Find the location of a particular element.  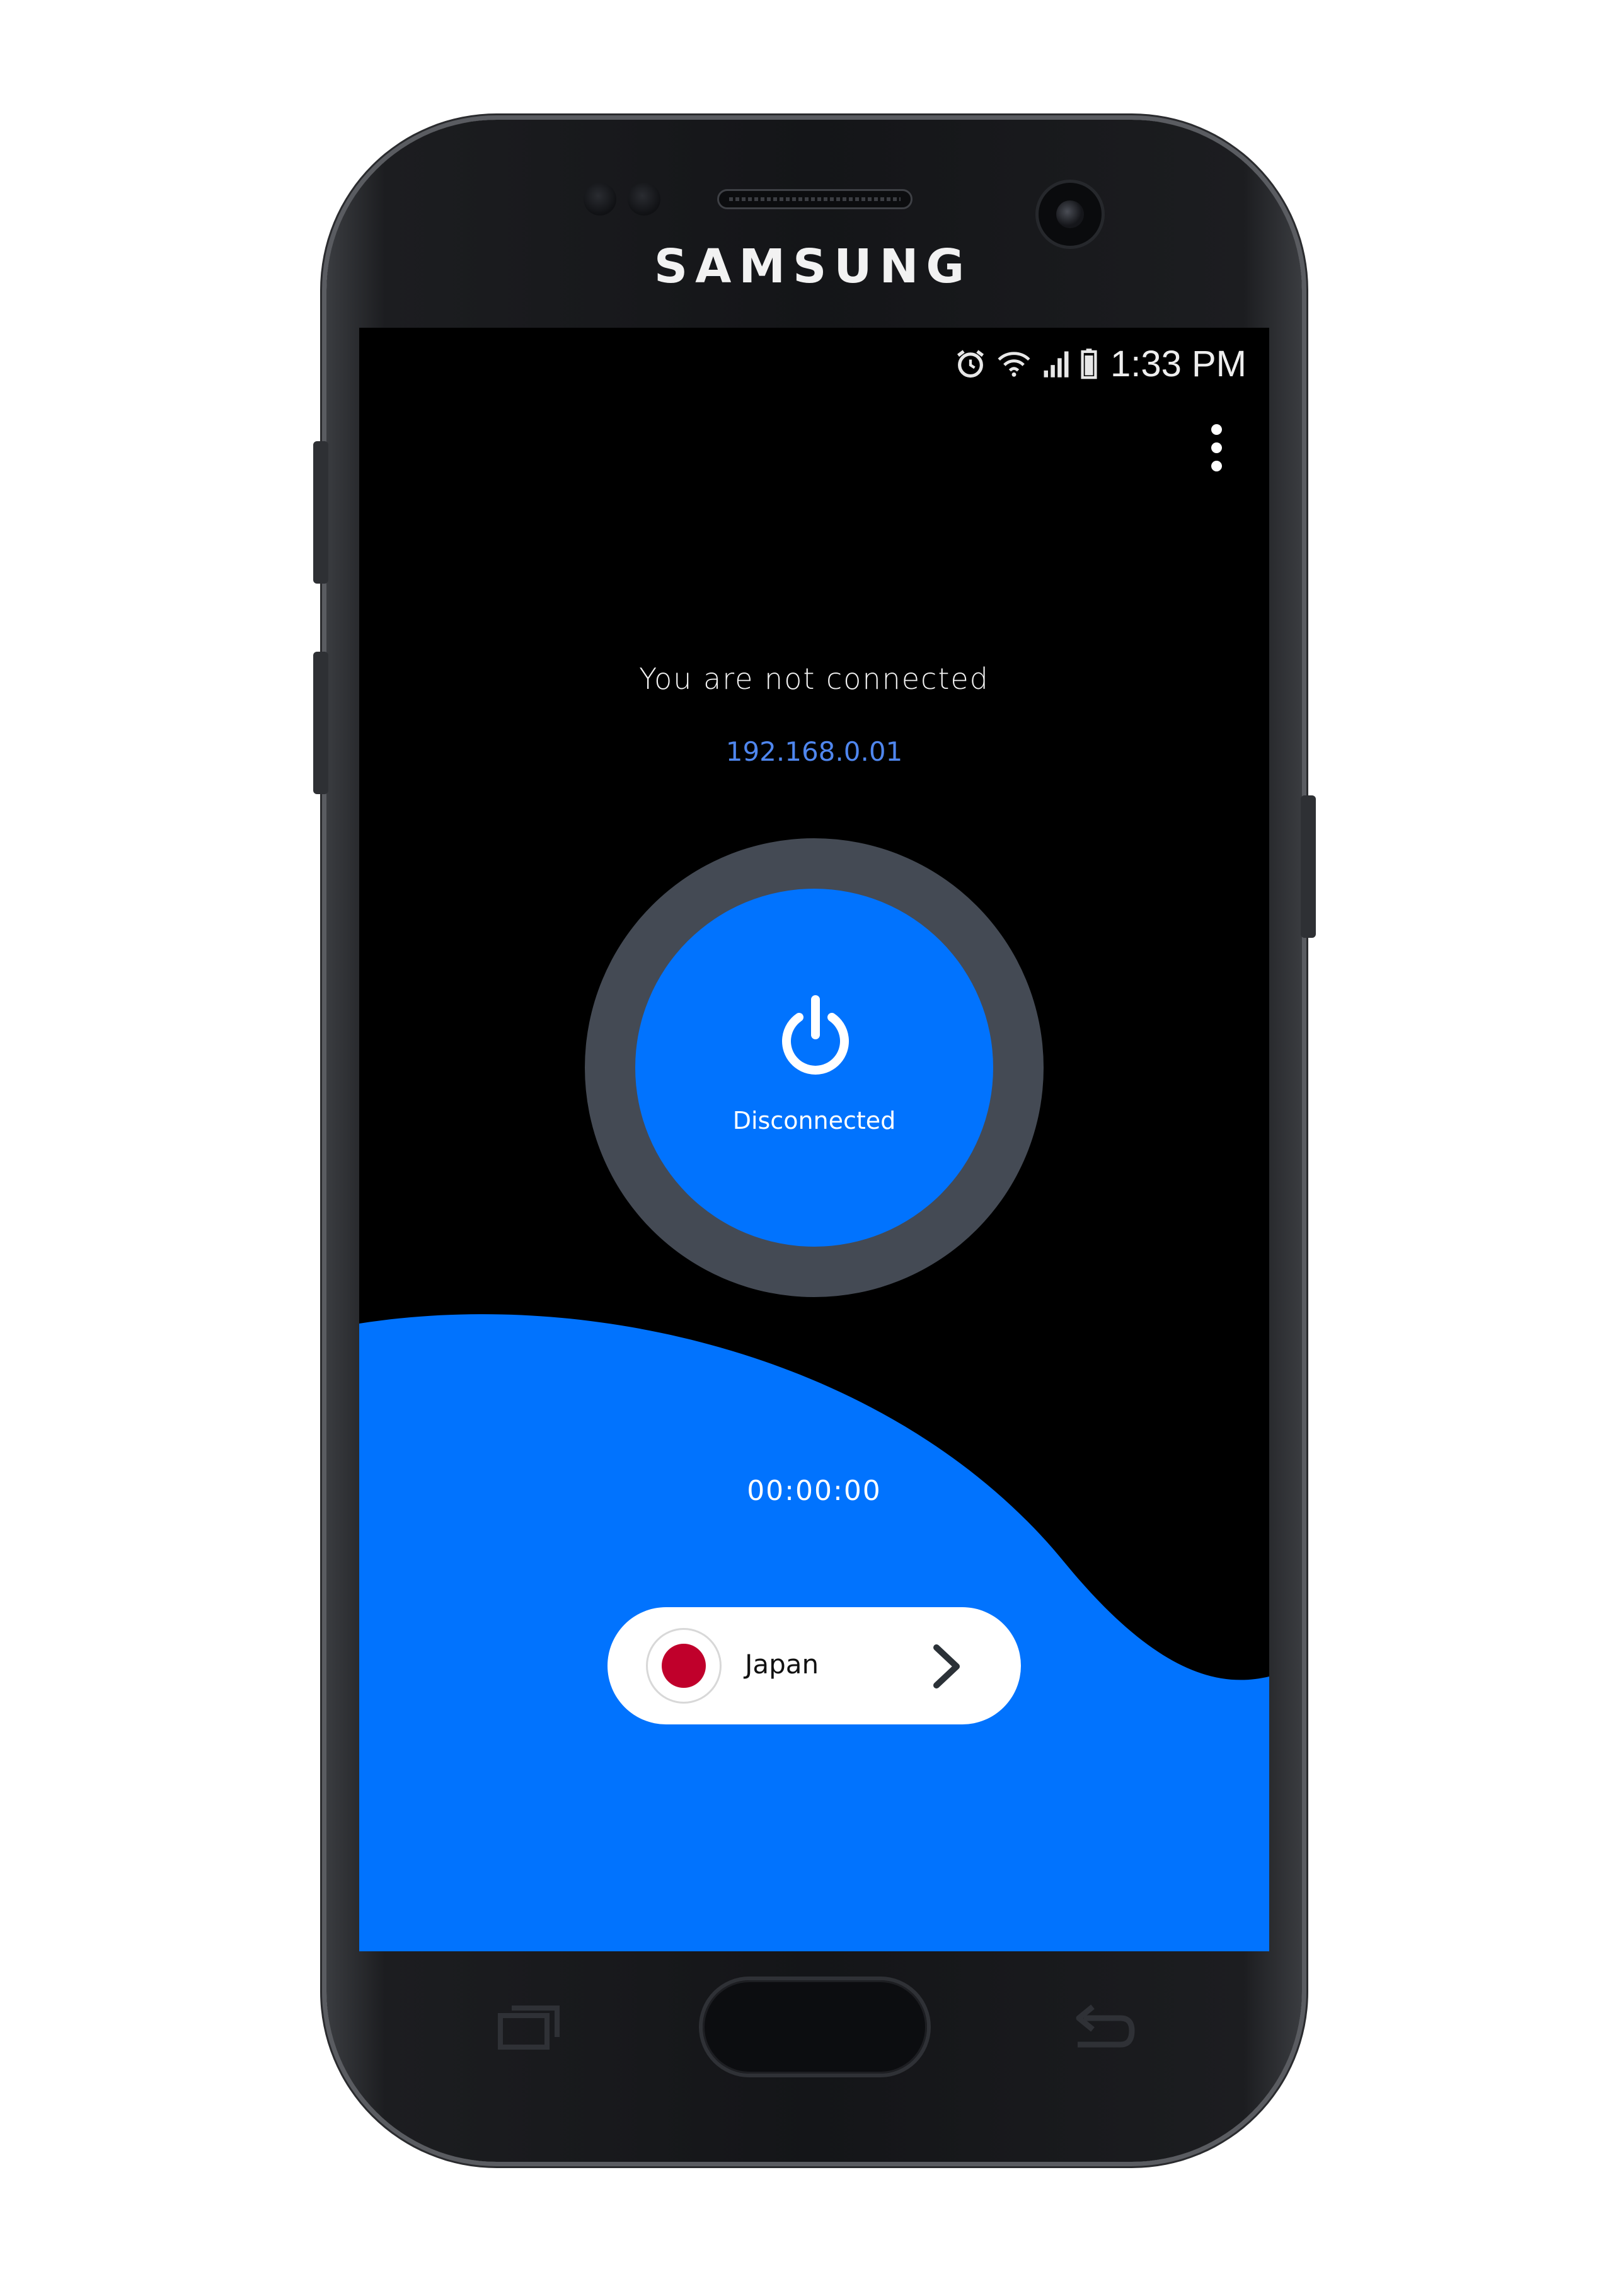

wifi-icon is located at coordinates (1014, 363).